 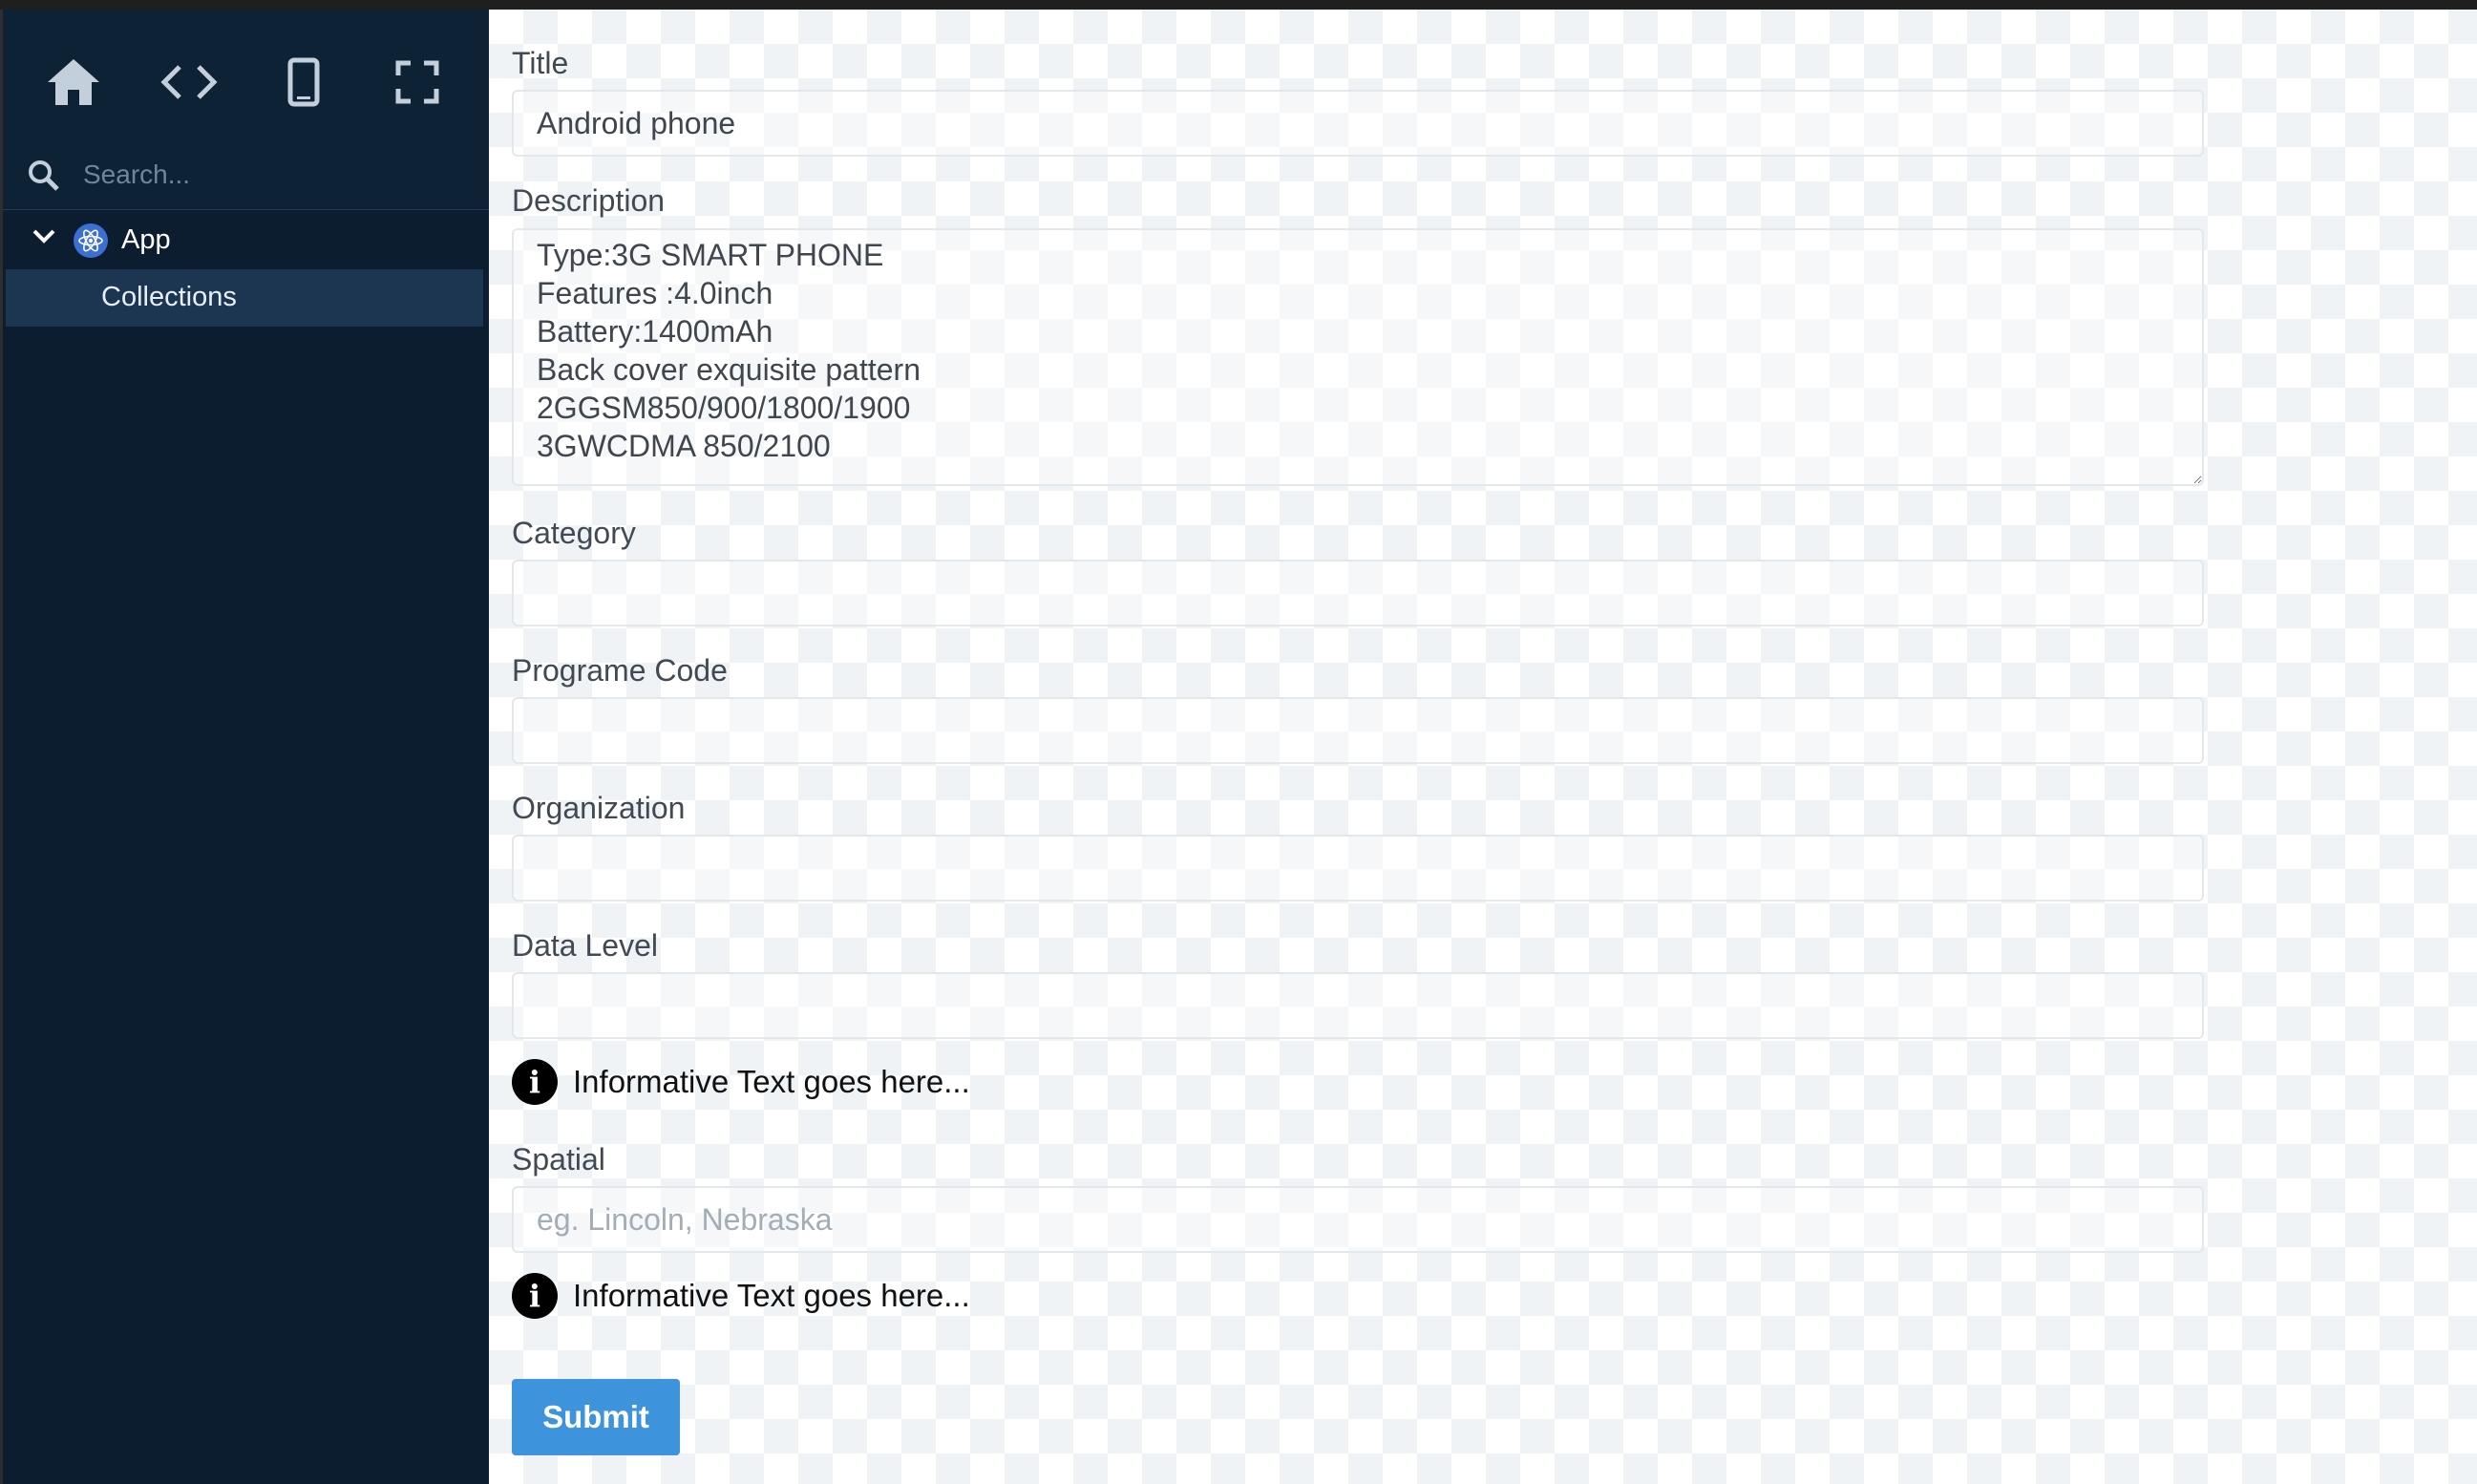 What do you see at coordinates (1358, 868) in the screenshot?
I see `organization-input` at bounding box center [1358, 868].